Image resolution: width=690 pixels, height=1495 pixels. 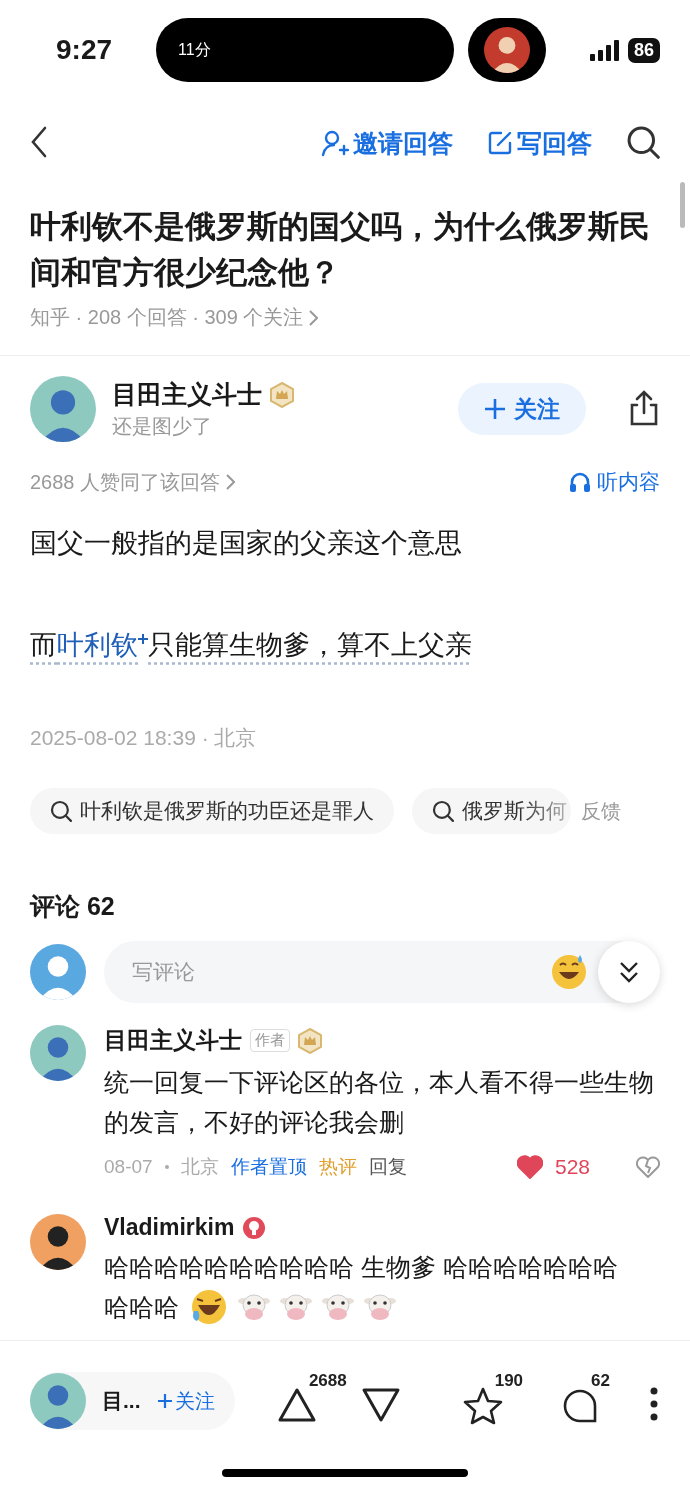 What do you see at coordinates (143, 639) in the screenshot?
I see `sparkle-icon` at bounding box center [143, 639].